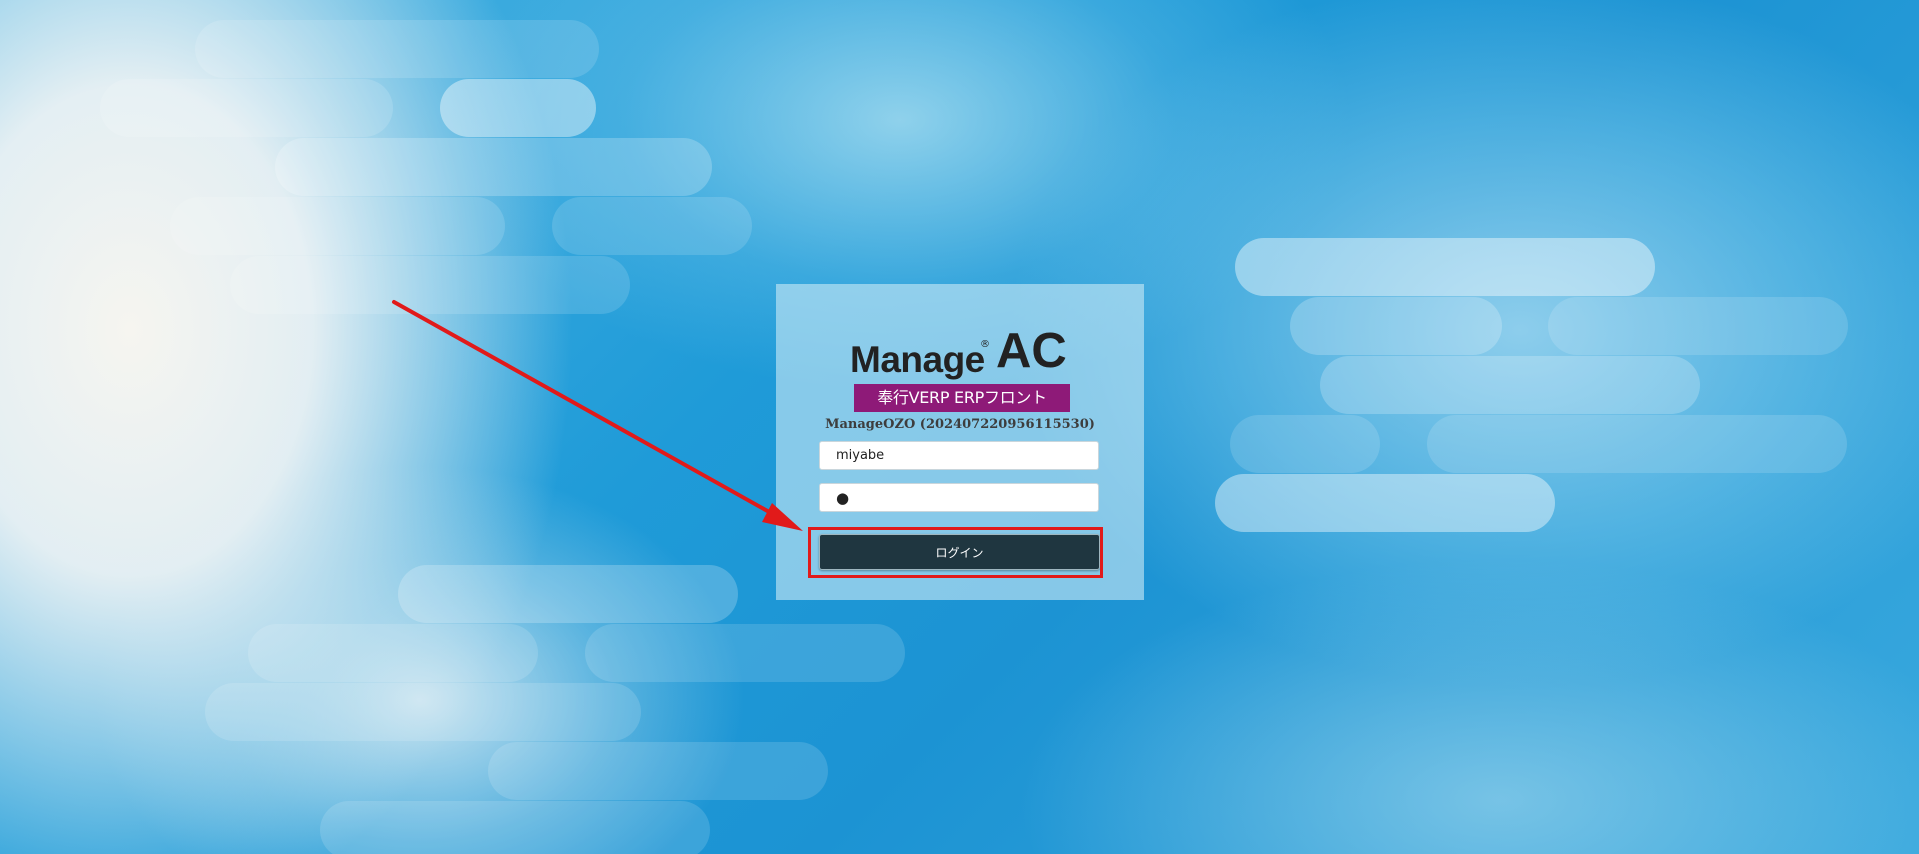  I want to click on logo-manage-text: Manage, so click(917, 359).